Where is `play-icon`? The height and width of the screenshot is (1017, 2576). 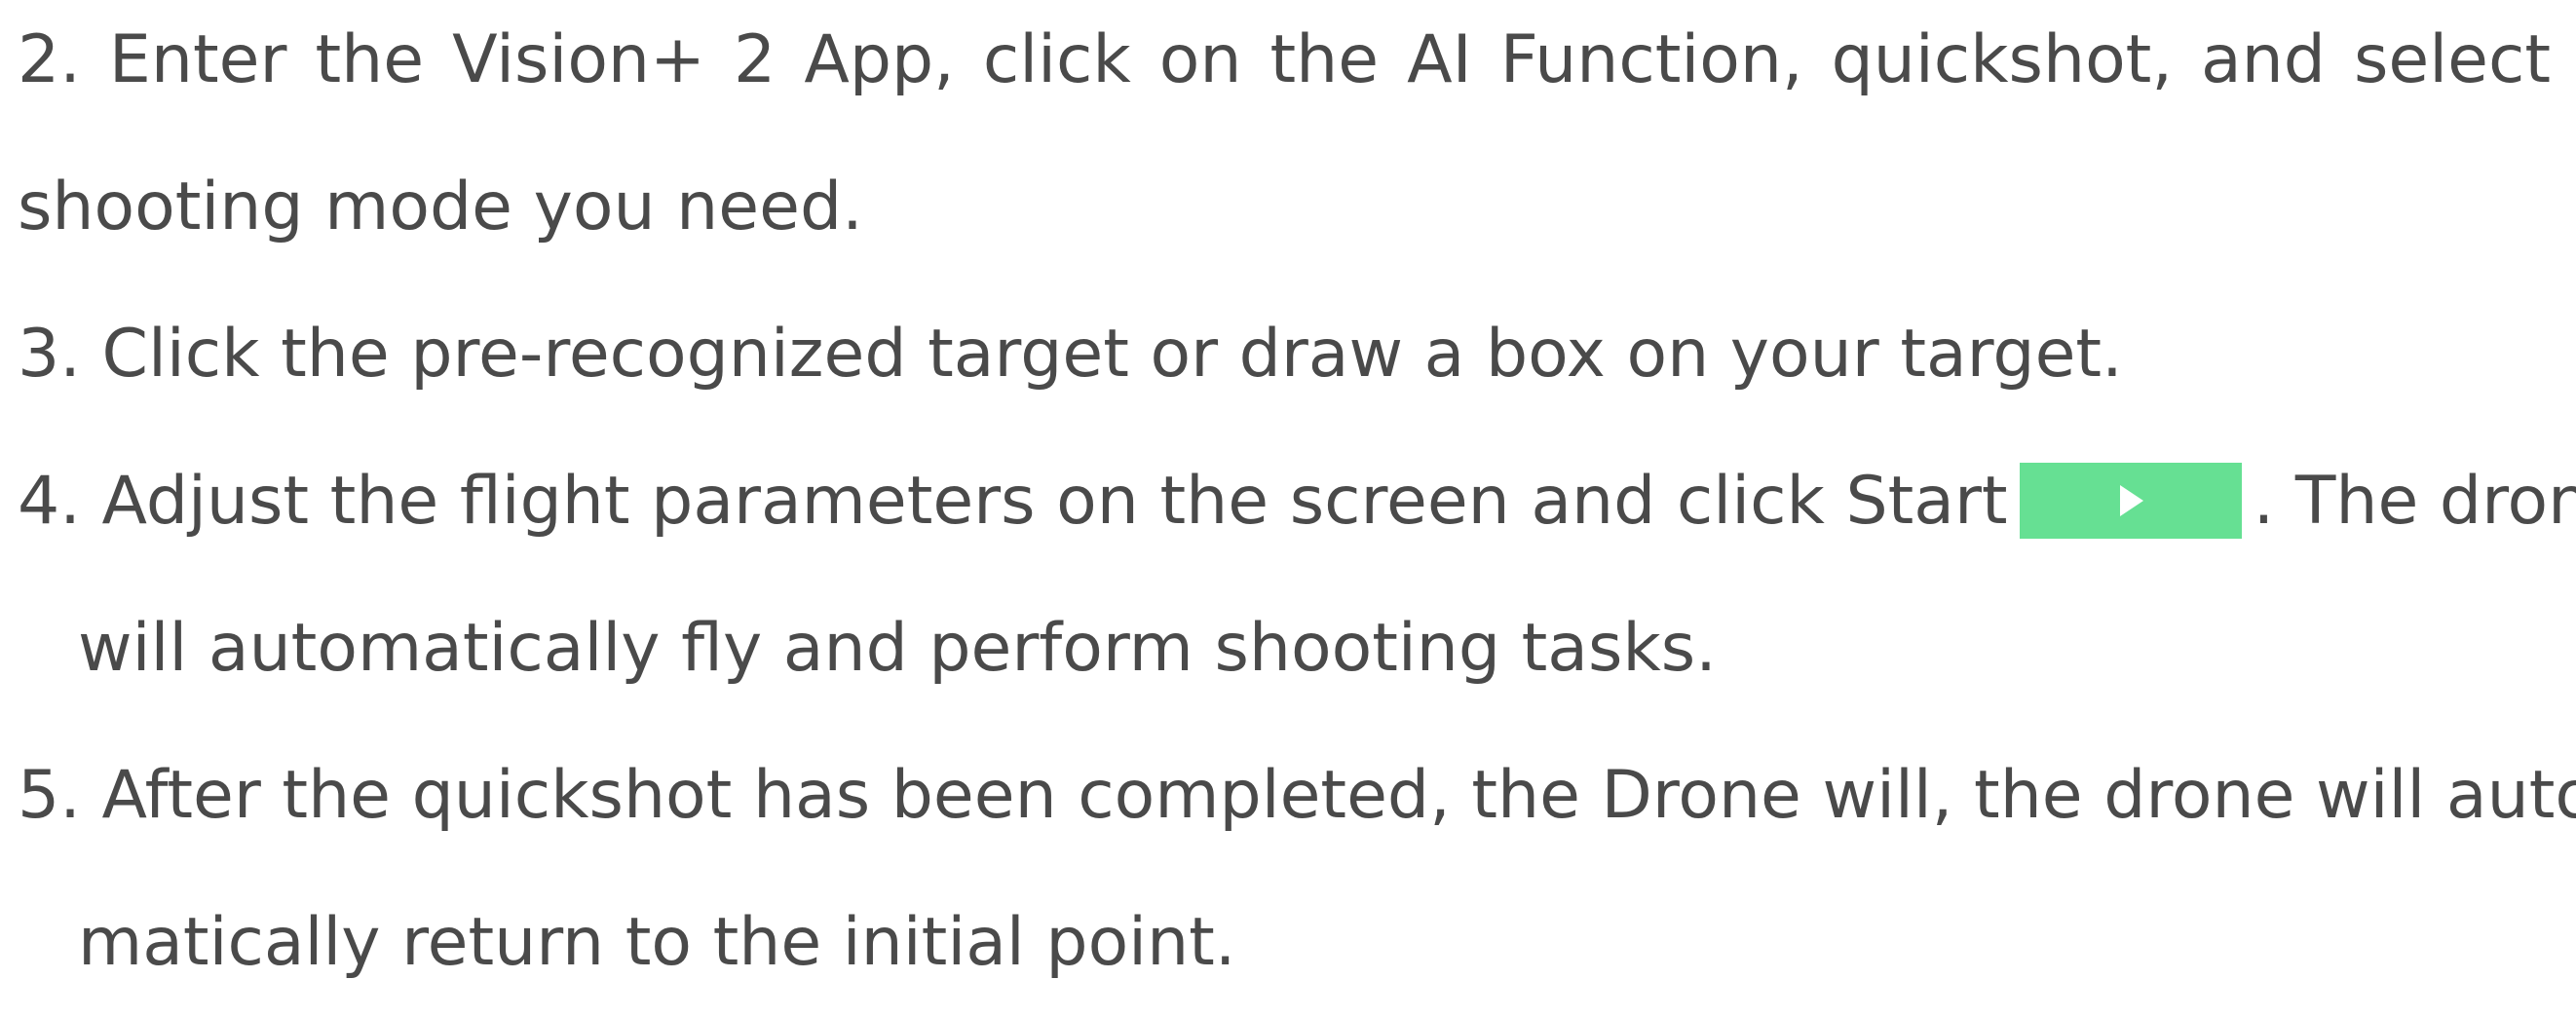
play-icon is located at coordinates (2131, 501).